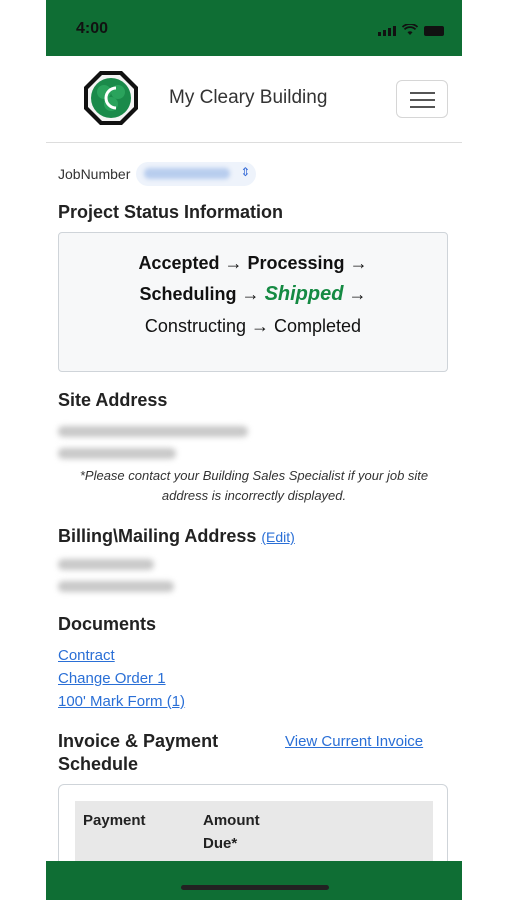  What do you see at coordinates (245, 172) in the screenshot?
I see `chevron-updown-icon: ⇕` at bounding box center [245, 172].